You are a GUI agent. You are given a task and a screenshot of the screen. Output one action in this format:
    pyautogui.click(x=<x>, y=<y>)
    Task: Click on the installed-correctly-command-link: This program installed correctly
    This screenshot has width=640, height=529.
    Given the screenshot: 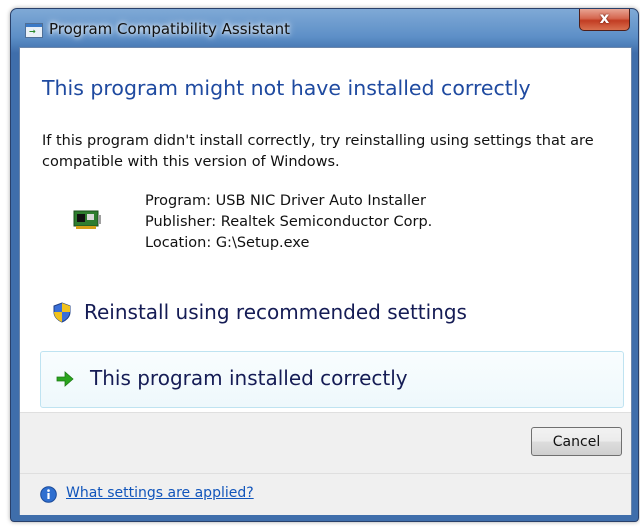 What is the action you would take?
    pyautogui.click(x=332, y=379)
    